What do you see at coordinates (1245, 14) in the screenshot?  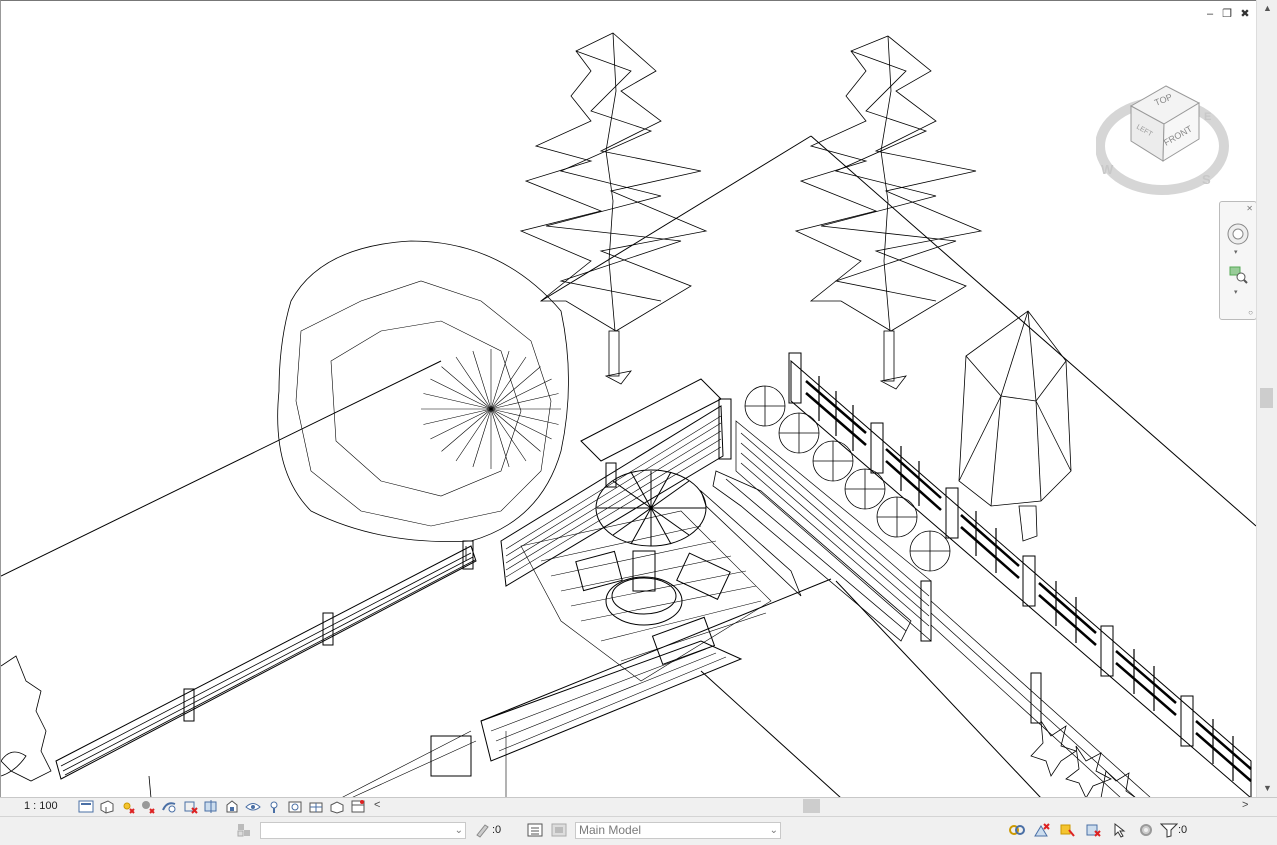 I see `close-icon: ✖` at bounding box center [1245, 14].